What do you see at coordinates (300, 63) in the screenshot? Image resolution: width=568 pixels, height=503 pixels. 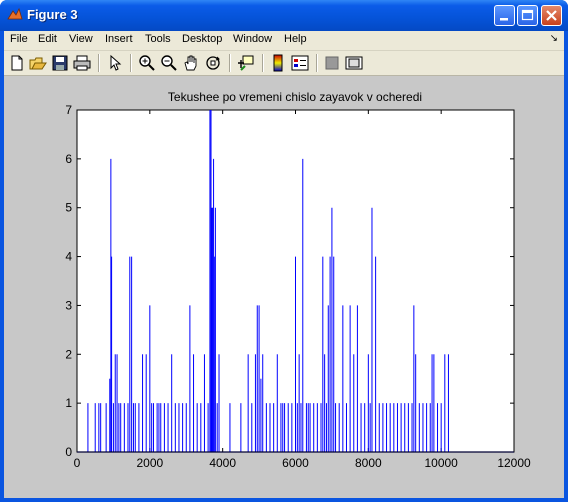 I see `legend-icon` at bounding box center [300, 63].